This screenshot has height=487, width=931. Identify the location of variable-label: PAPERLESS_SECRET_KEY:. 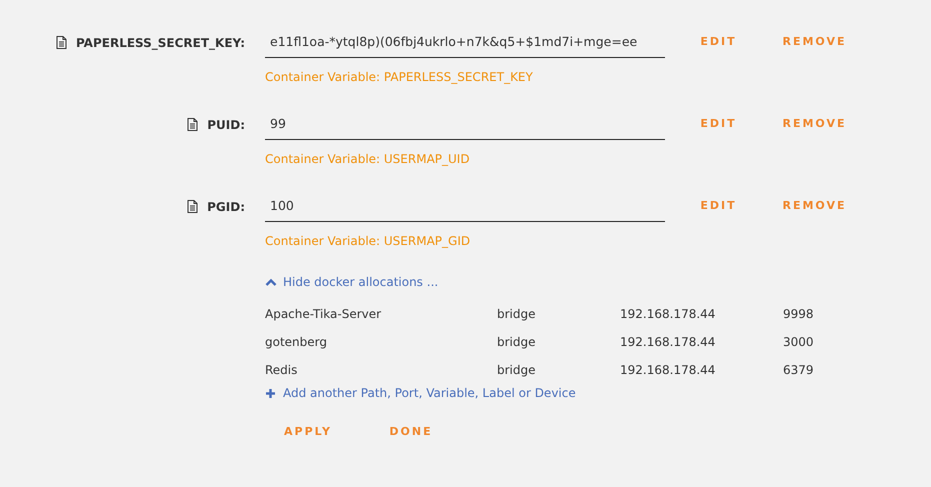
(160, 43).